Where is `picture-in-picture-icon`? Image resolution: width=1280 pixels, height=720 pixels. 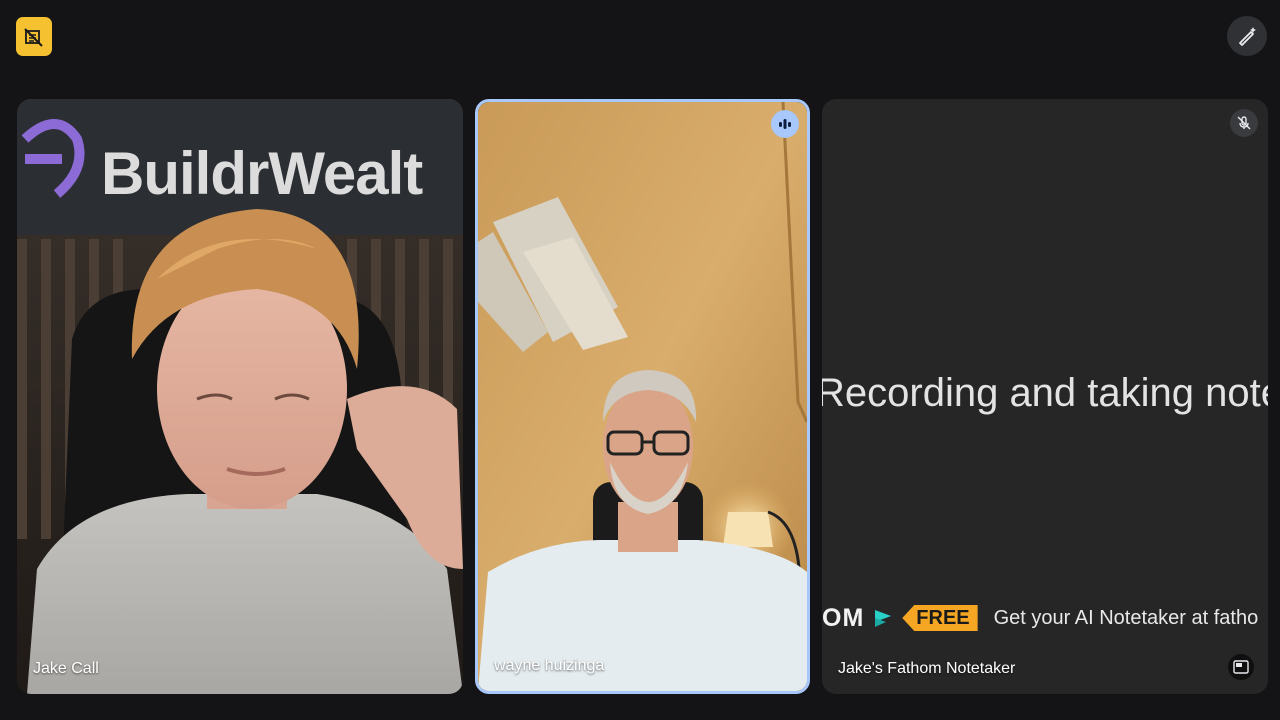
picture-in-picture-icon is located at coordinates (1241, 667).